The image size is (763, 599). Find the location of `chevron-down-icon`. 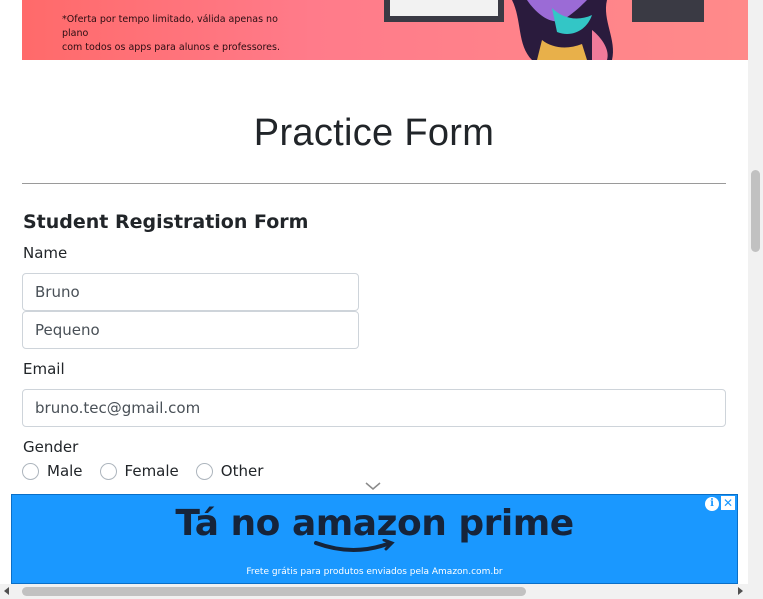

chevron-down-icon is located at coordinates (373, 486).